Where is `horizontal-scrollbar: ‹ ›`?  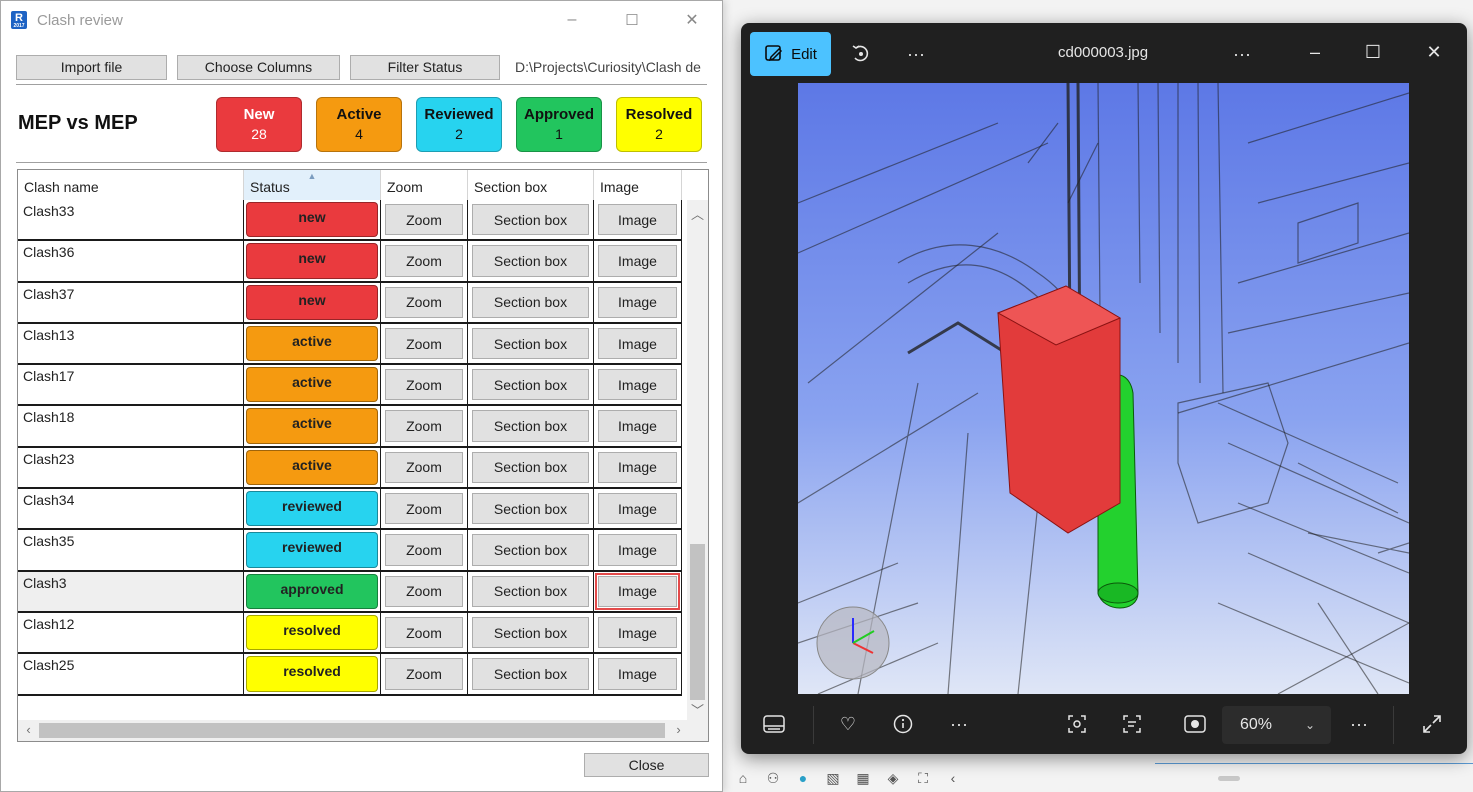
horizontal-scrollbar: ‹ › is located at coordinates (353, 730).